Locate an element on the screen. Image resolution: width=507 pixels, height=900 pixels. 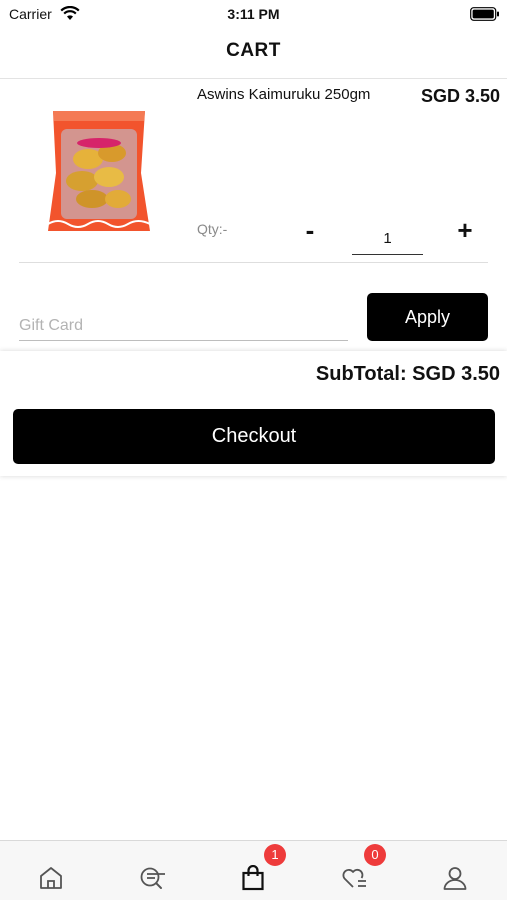
quantity-label: Qty:- is located at coordinates (212, 229).